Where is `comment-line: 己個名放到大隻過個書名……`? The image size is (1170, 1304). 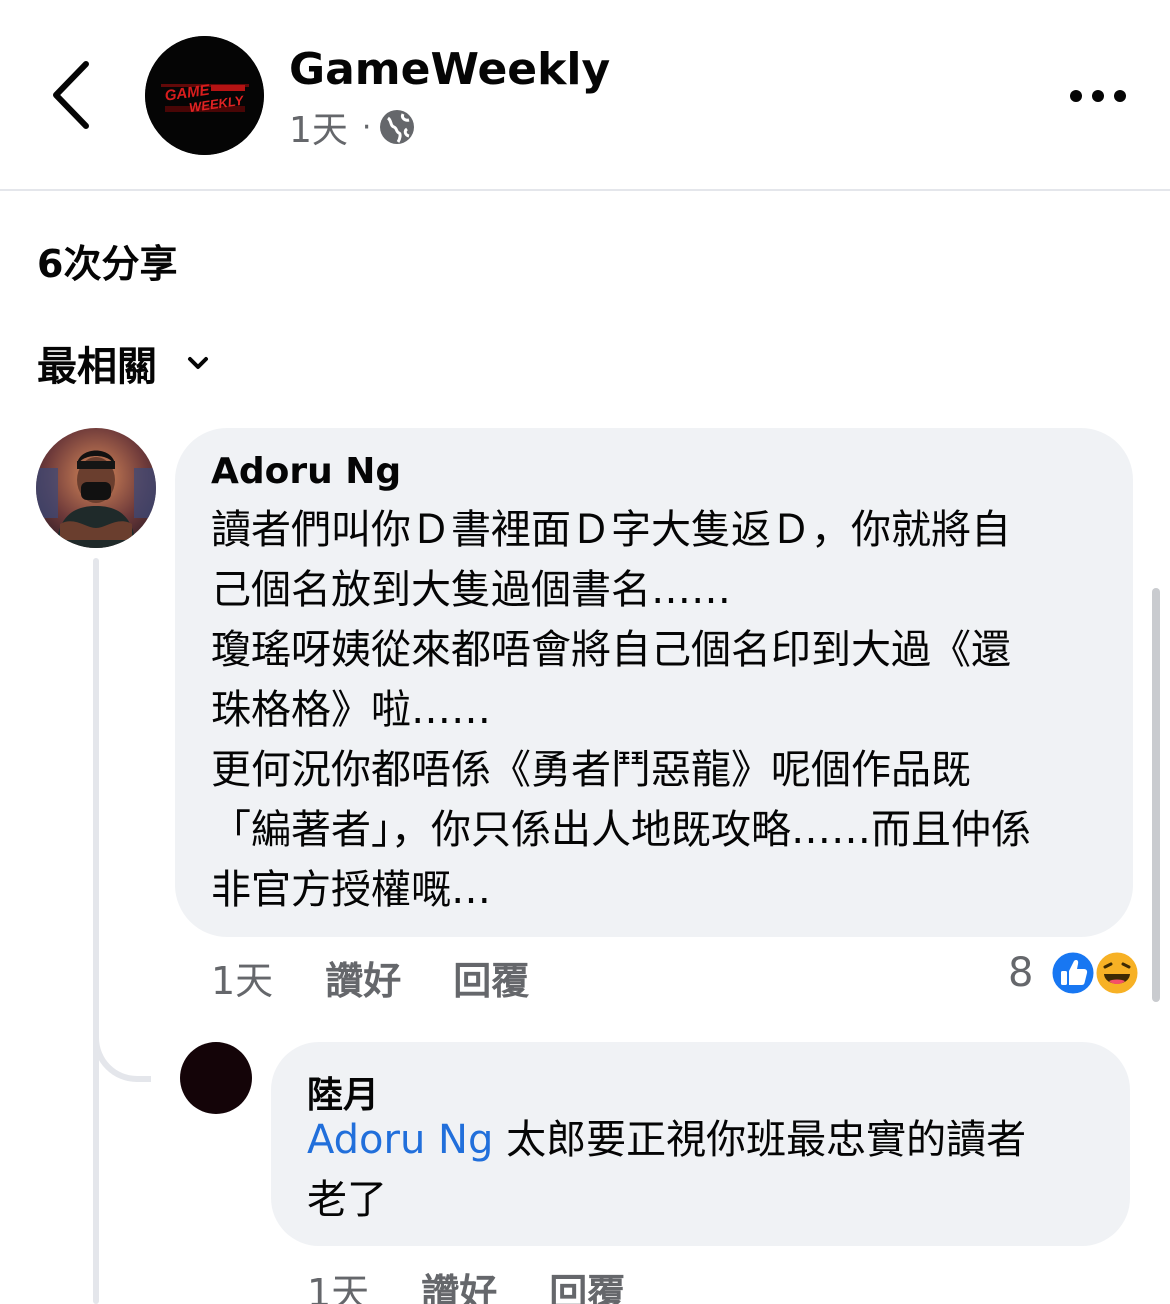
comment-line: 己個名放到大隻過個書名…… is located at coordinates (471, 590).